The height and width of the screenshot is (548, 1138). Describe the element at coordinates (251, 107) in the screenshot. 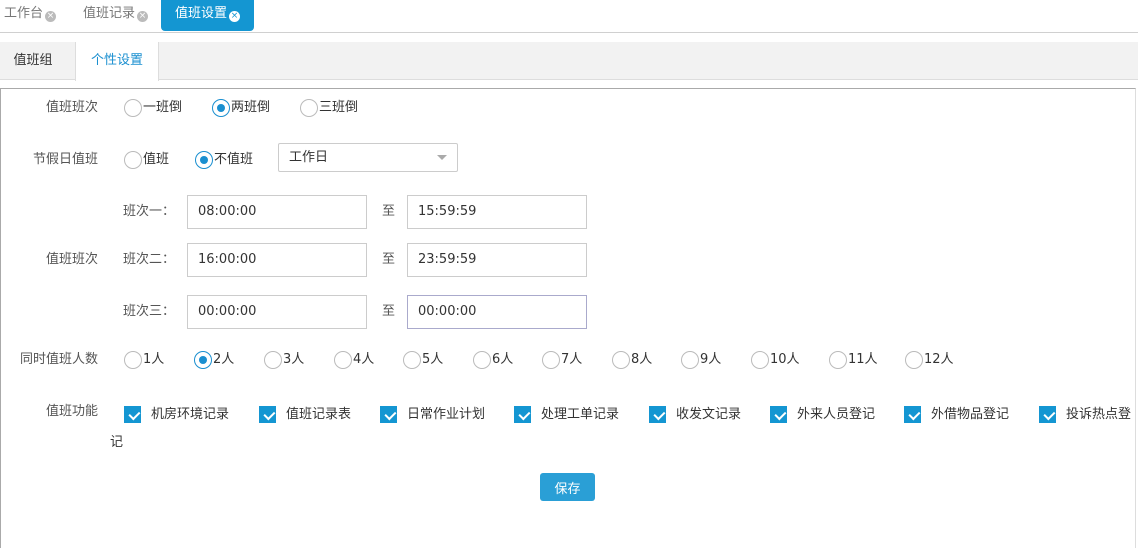

I see `radio-label: 两班倒` at that location.